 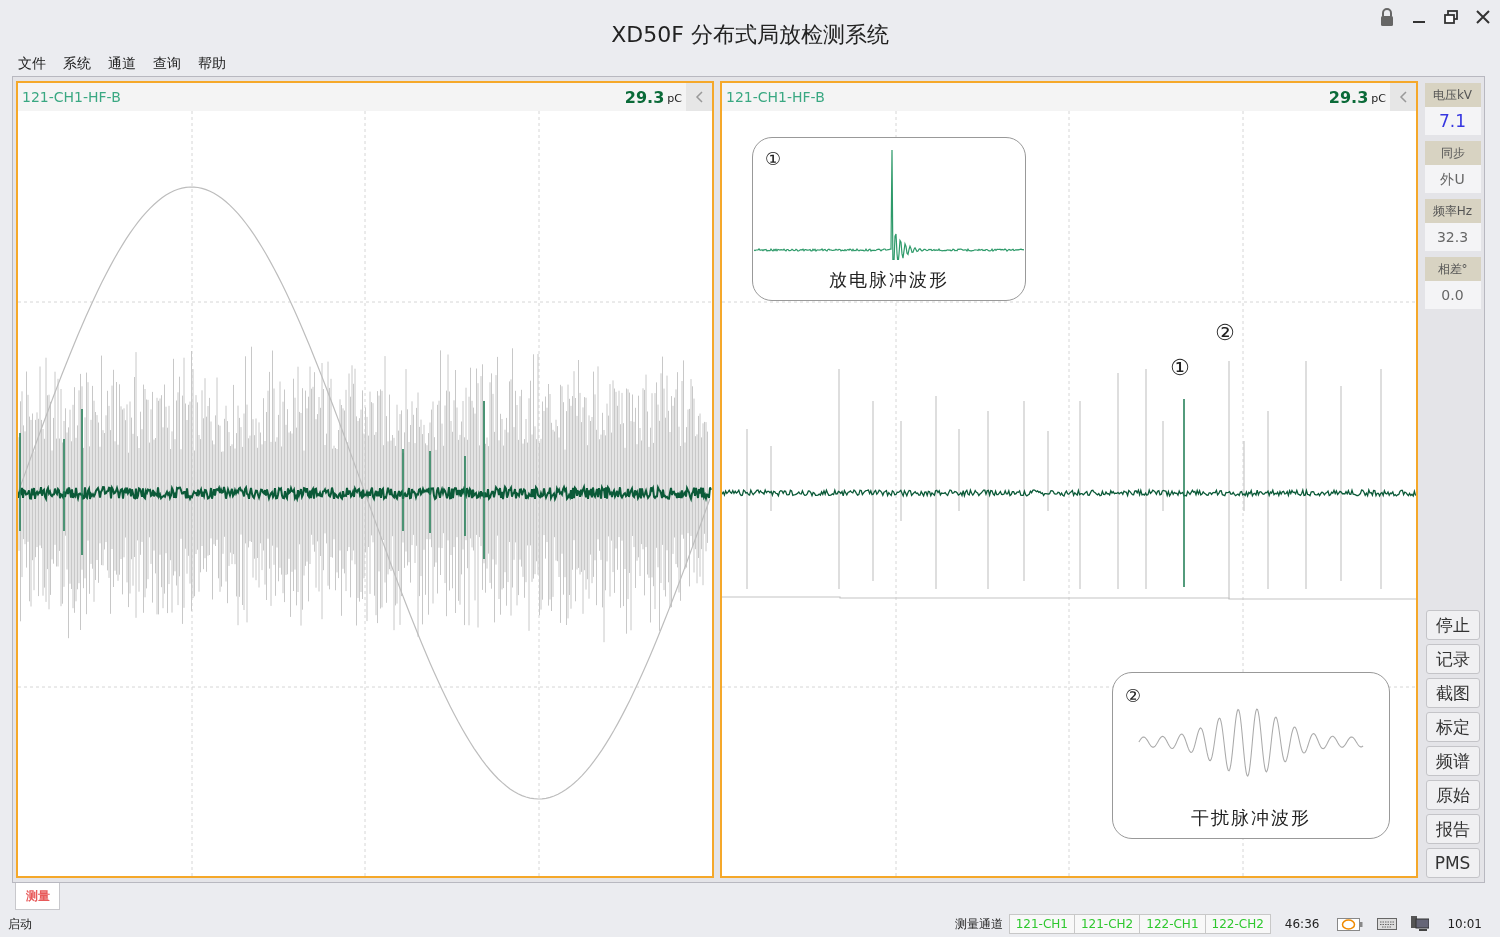 What do you see at coordinates (1251, 818) in the screenshot?
I see `inset-caption: 干扰脉冲波形` at bounding box center [1251, 818].